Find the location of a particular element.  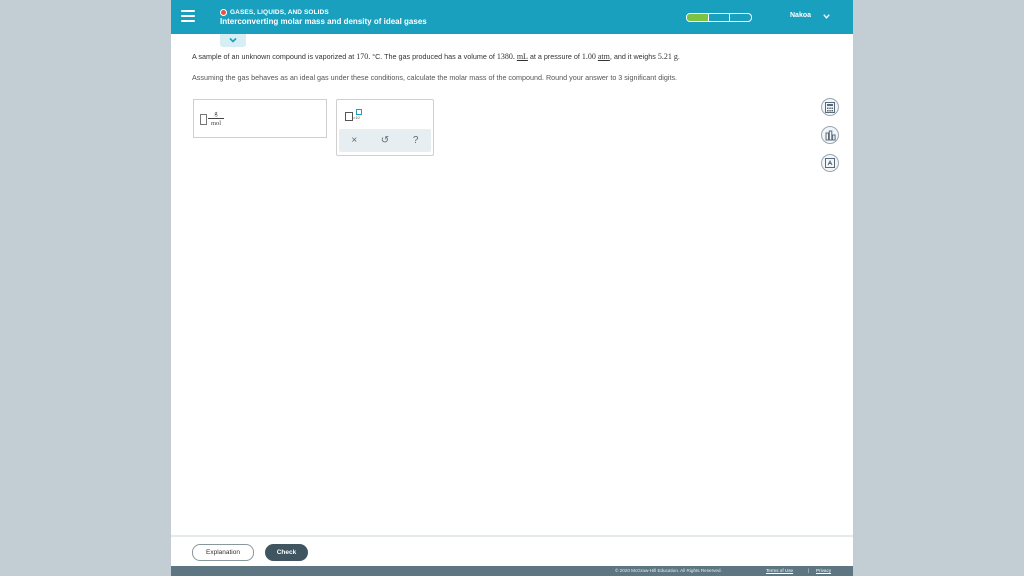

progress-bar is located at coordinates (719, 17).